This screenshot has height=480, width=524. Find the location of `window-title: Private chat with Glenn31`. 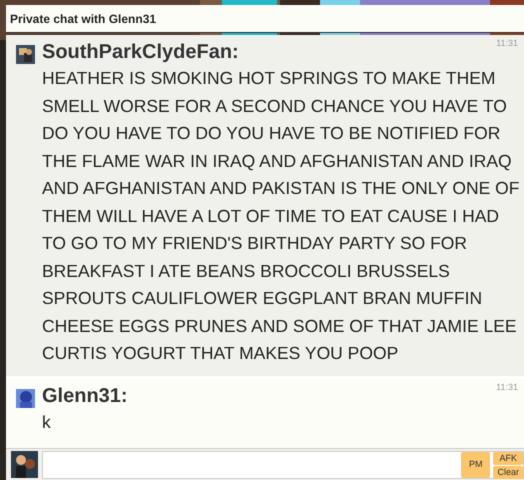

window-title: Private chat with Glenn31 is located at coordinates (83, 19).